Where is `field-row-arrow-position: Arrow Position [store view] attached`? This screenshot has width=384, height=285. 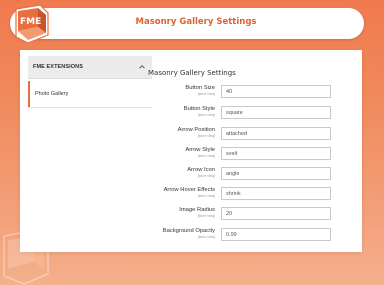
field-row-arrow-position: Arrow Position [store view] attached is located at coordinates (226, 134).